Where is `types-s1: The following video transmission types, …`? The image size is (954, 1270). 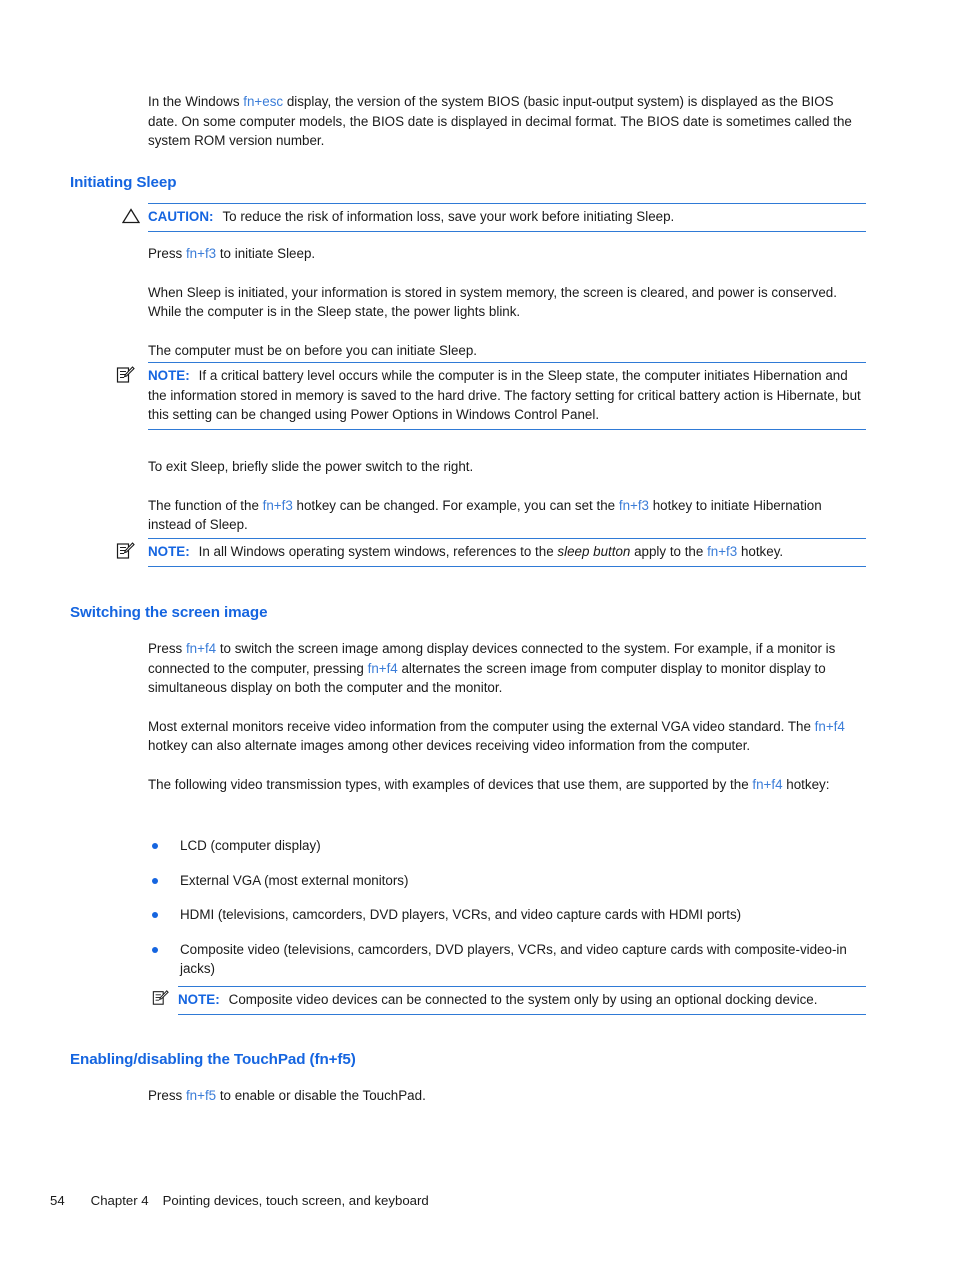 types-s1: The following video transmission types, … is located at coordinates (450, 784).